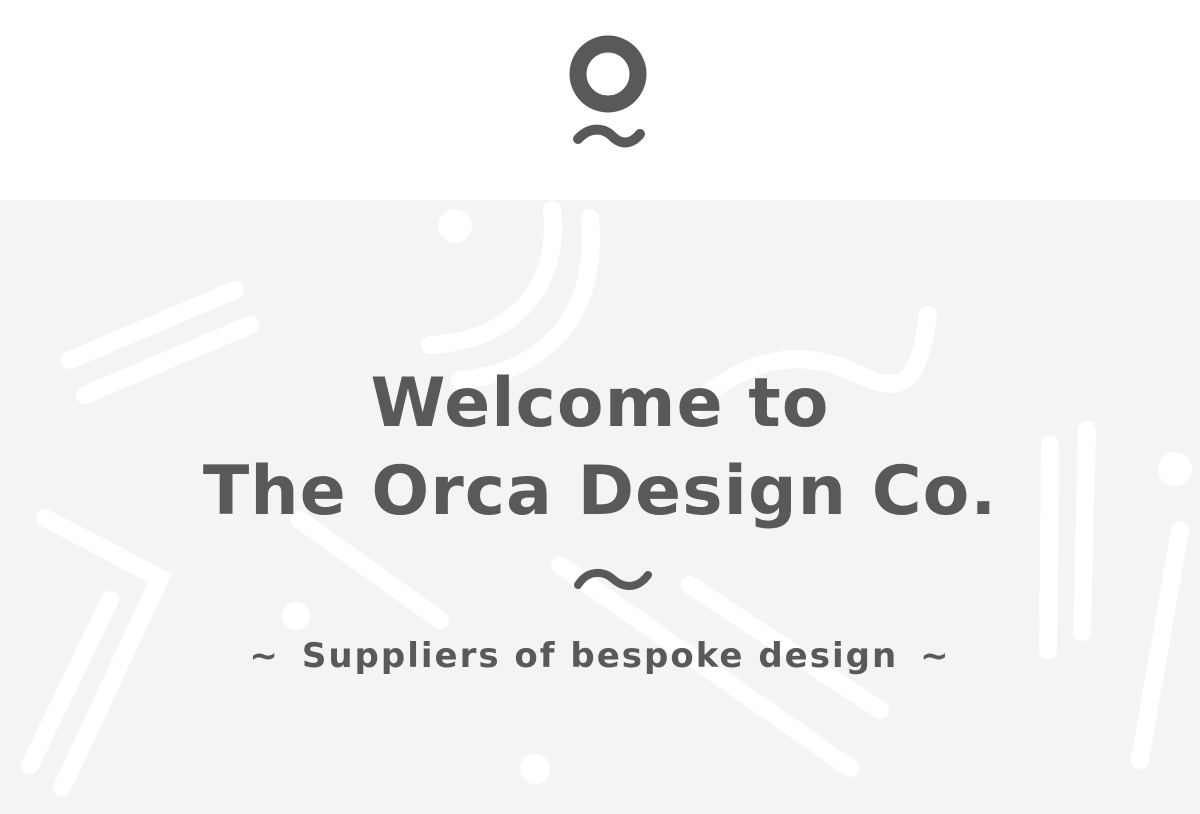 The width and height of the screenshot is (1200, 814). Describe the element at coordinates (600, 491) in the screenshot. I see `hero-title-line-2: The Orca Design Co.` at that location.